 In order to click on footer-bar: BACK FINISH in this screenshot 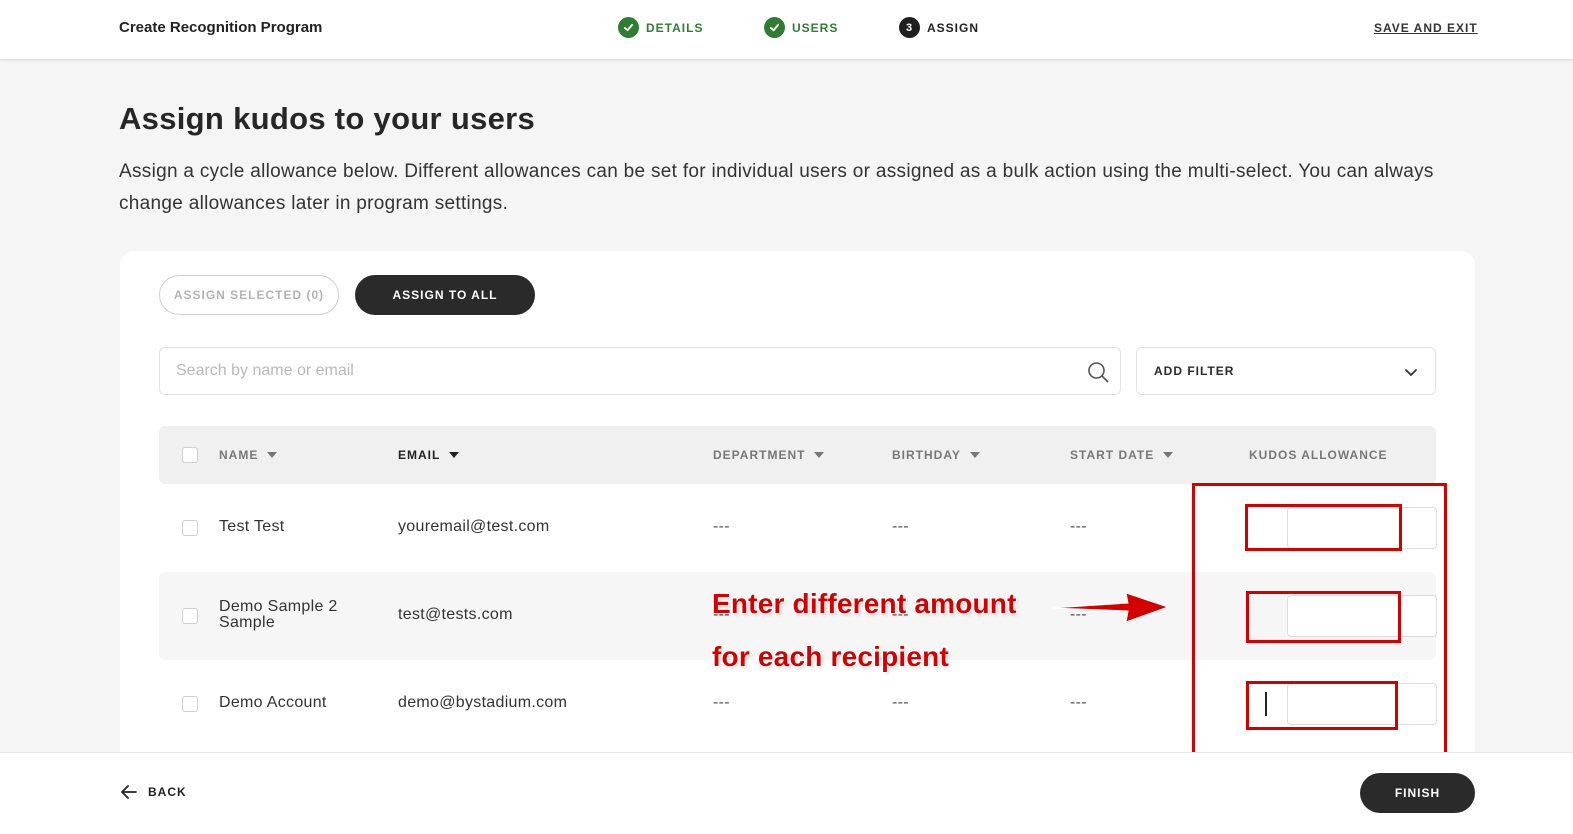, I will do `click(786, 793)`.